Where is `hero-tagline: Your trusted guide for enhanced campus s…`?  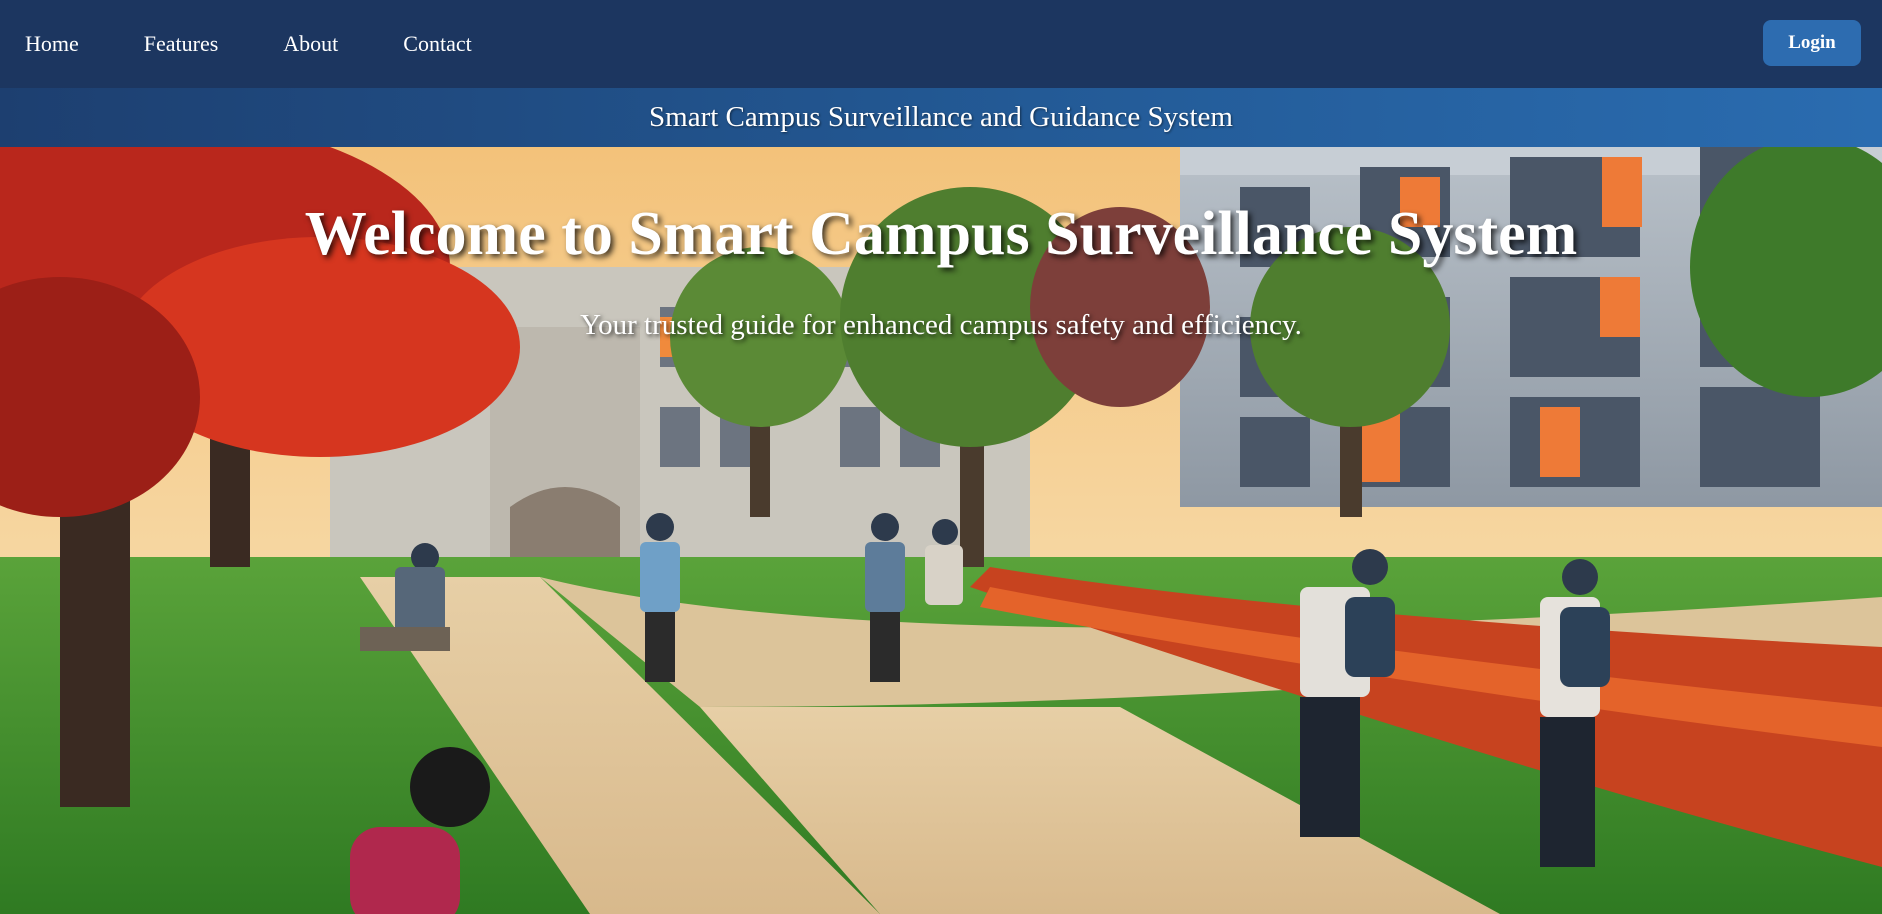 hero-tagline: Your trusted guide for enhanced campus s… is located at coordinates (941, 325).